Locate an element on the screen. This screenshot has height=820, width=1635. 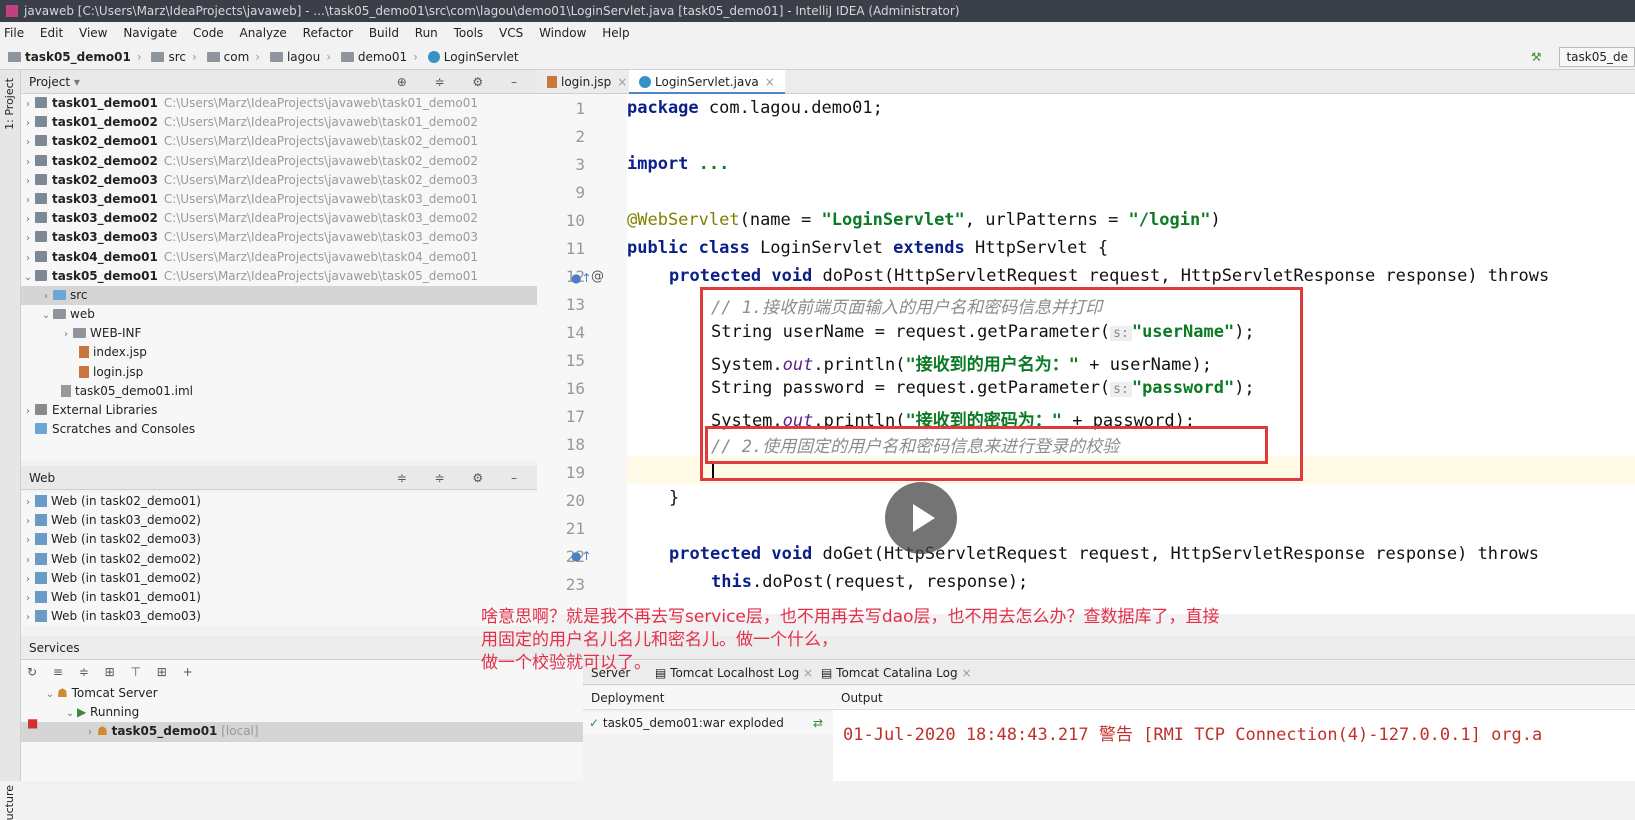
tomcat-server-node: ⌄ ☗ Tomcat Server is located at coordinates (302, 693).